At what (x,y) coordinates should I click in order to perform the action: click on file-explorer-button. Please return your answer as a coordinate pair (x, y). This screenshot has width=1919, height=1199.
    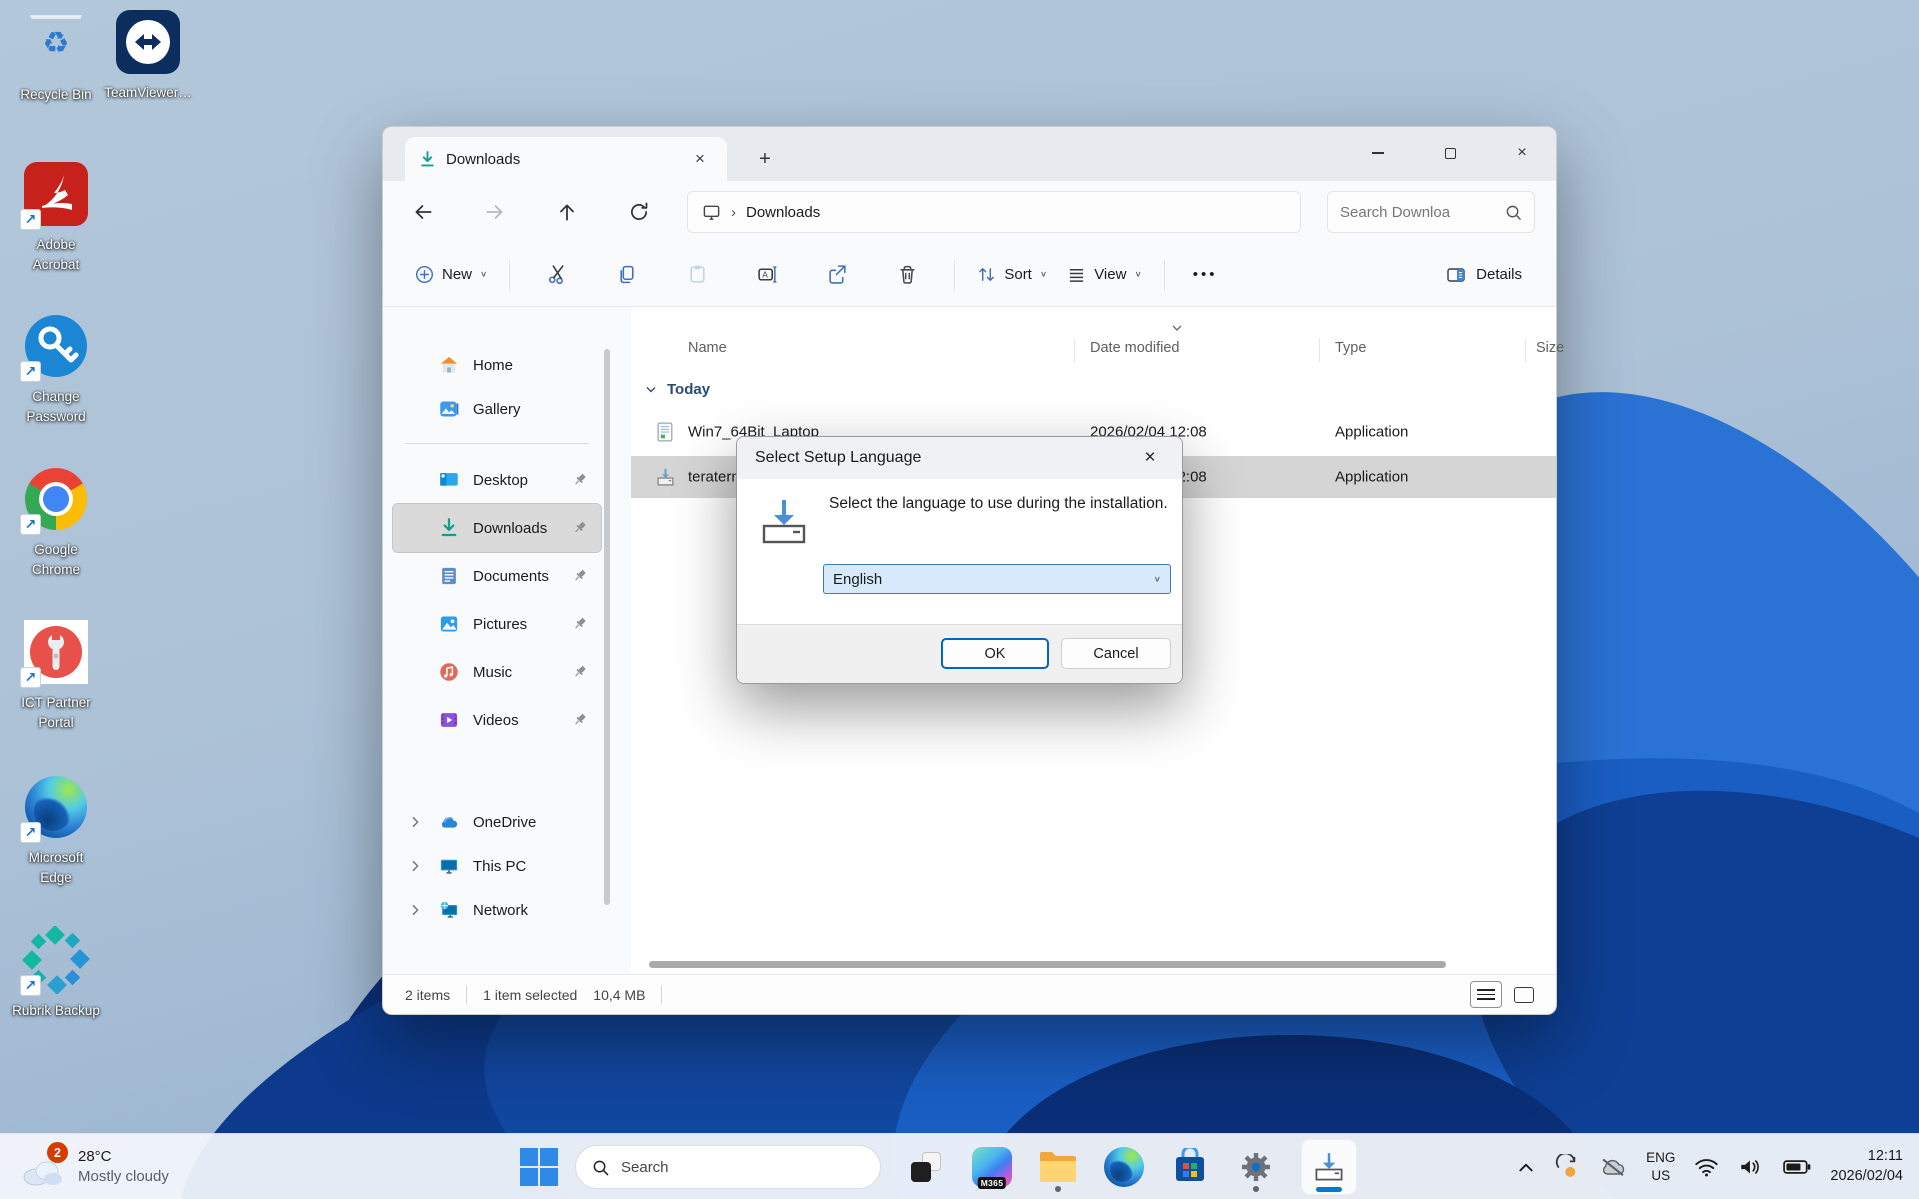
    Looking at the image, I should click on (1058, 1167).